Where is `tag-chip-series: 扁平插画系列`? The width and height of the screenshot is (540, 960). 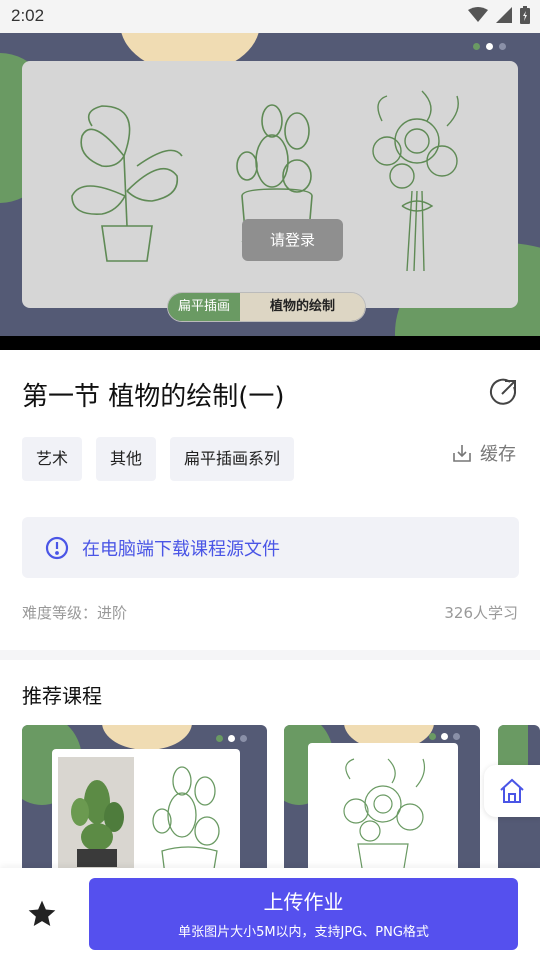
tag-chip-series: 扁平插画系列 is located at coordinates (232, 459).